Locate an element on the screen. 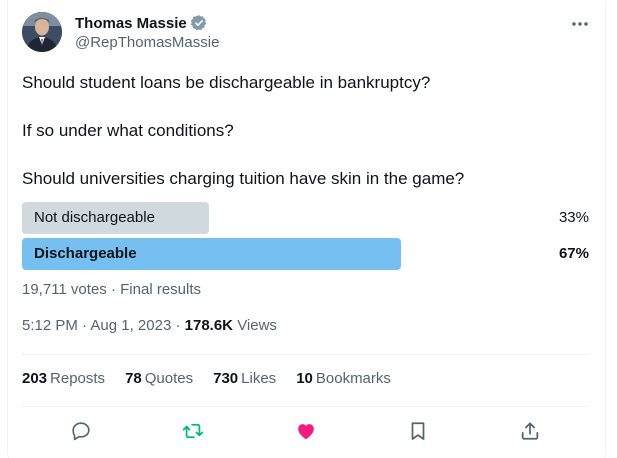  action-bar is located at coordinates (305, 431).